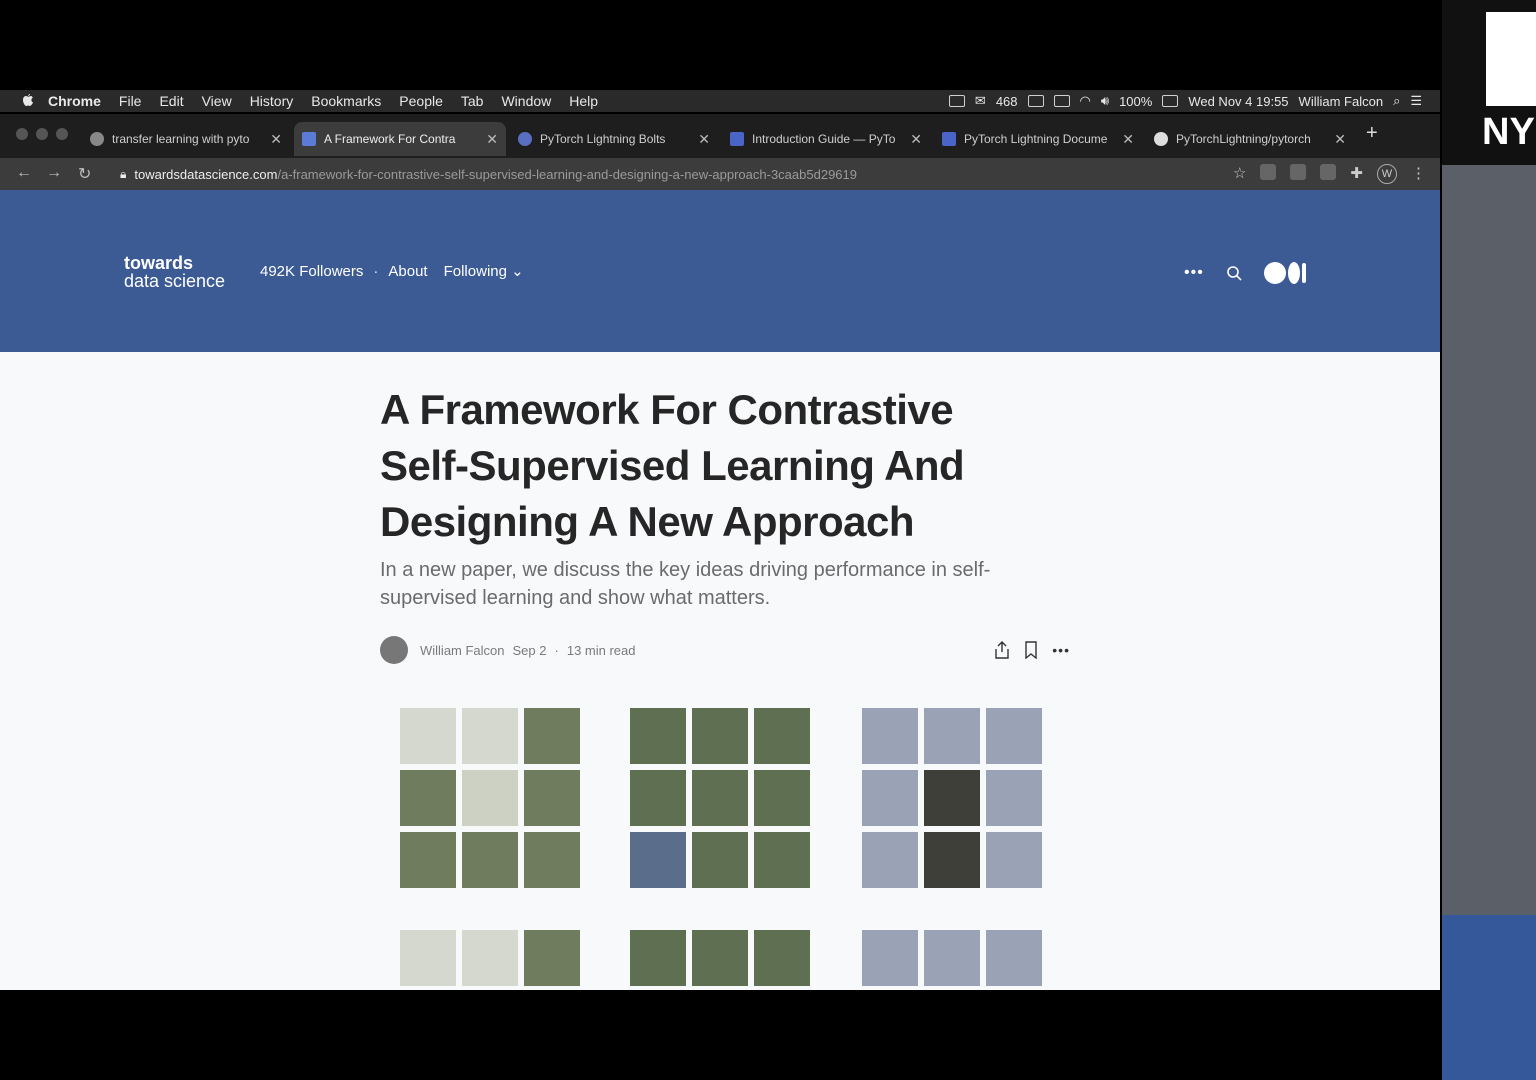  I want to click on webcam-feed, so click(1489, 540).